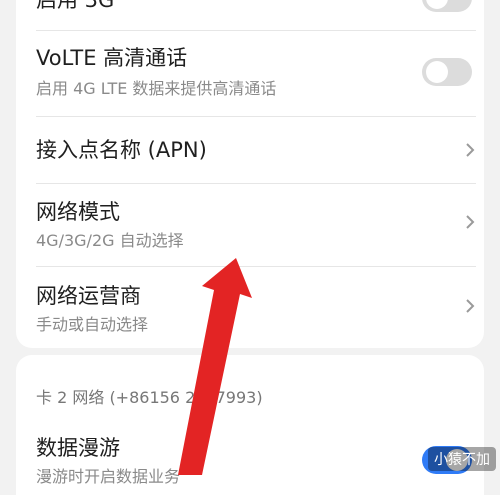 This screenshot has width=500, height=495. What do you see at coordinates (156, 88) in the screenshot?
I see `volte-subtitle: 启用 4G LTE 数据来提供高清通话` at bounding box center [156, 88].